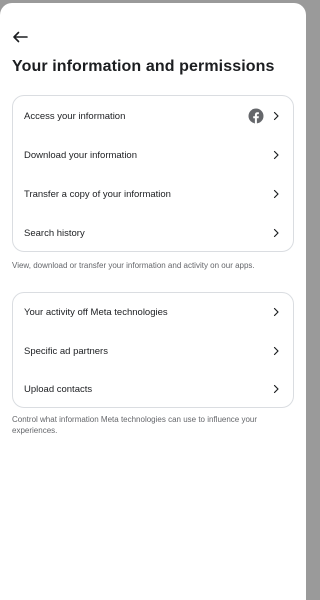  What do you see at coordinates (75, 116) in the screenshot?
I see `item-label: Access your information` at bounding box center [75, 116].